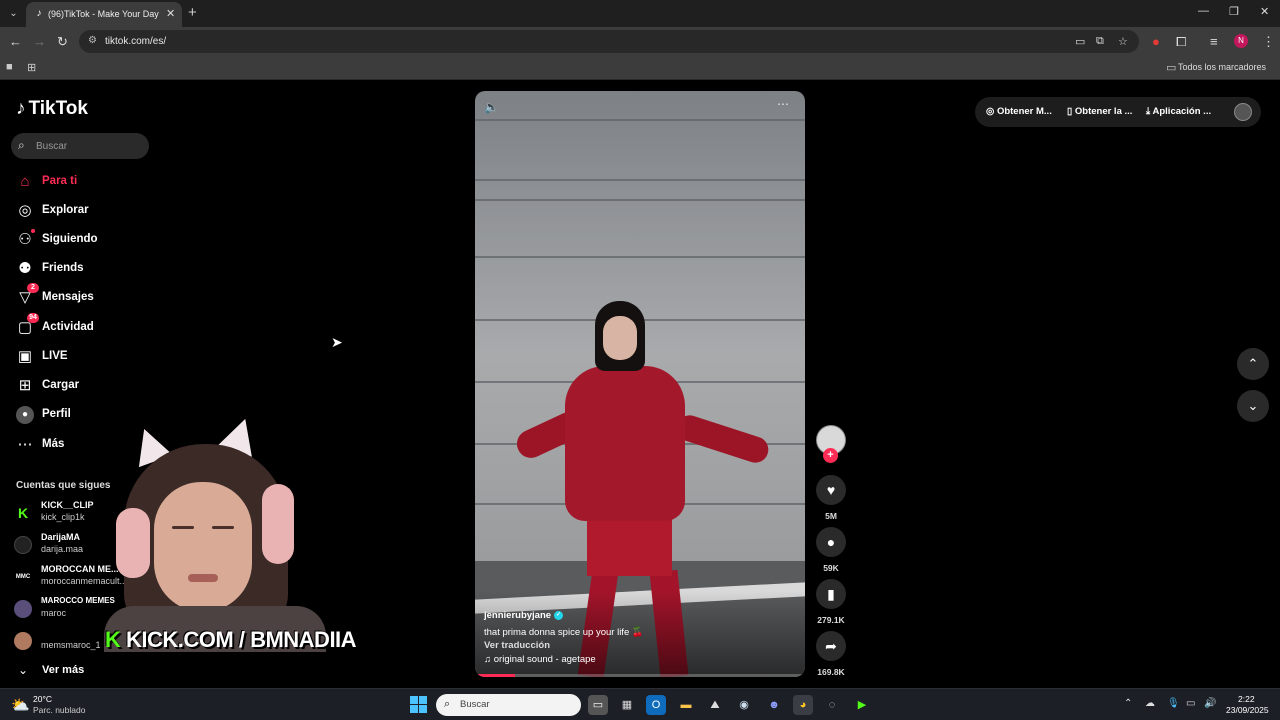 The height and width of the screenshot is (720, 1280). Describe the element at coordinates (1128, 703) in the screenshot. I see `tray-overflow-icon: ⌃` at that location.